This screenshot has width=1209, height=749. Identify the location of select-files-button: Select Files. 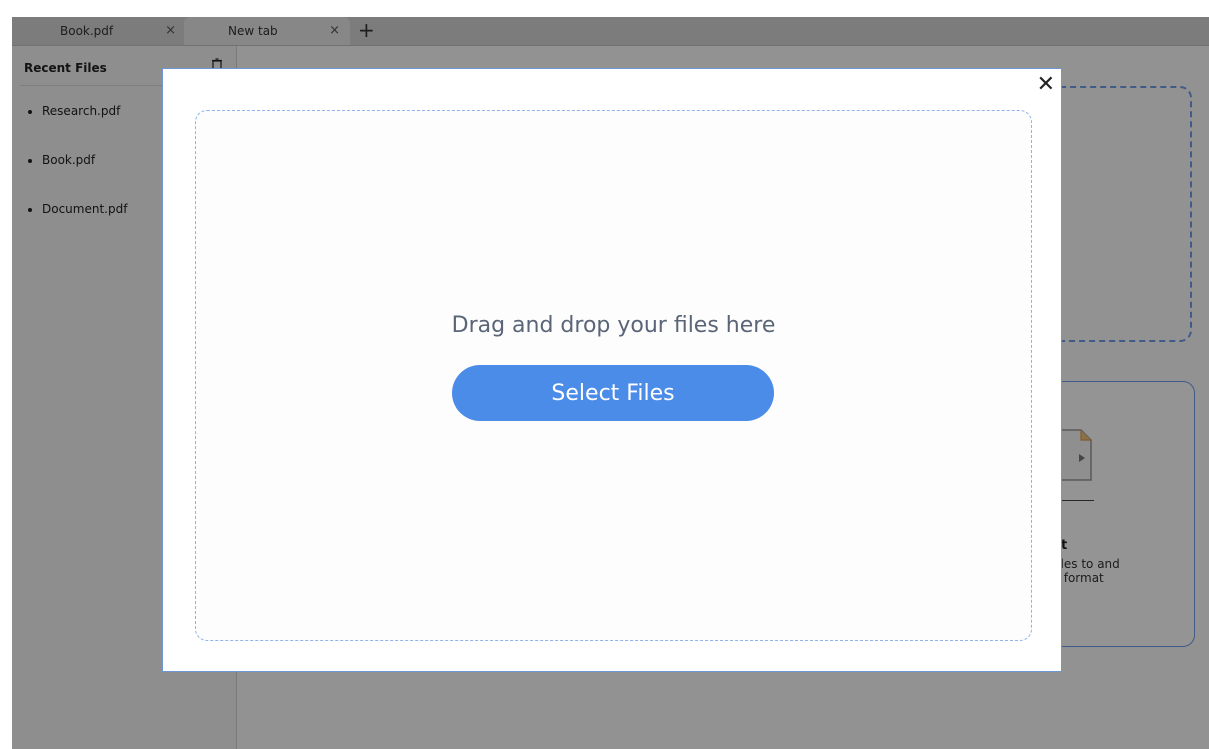
(613, 393).